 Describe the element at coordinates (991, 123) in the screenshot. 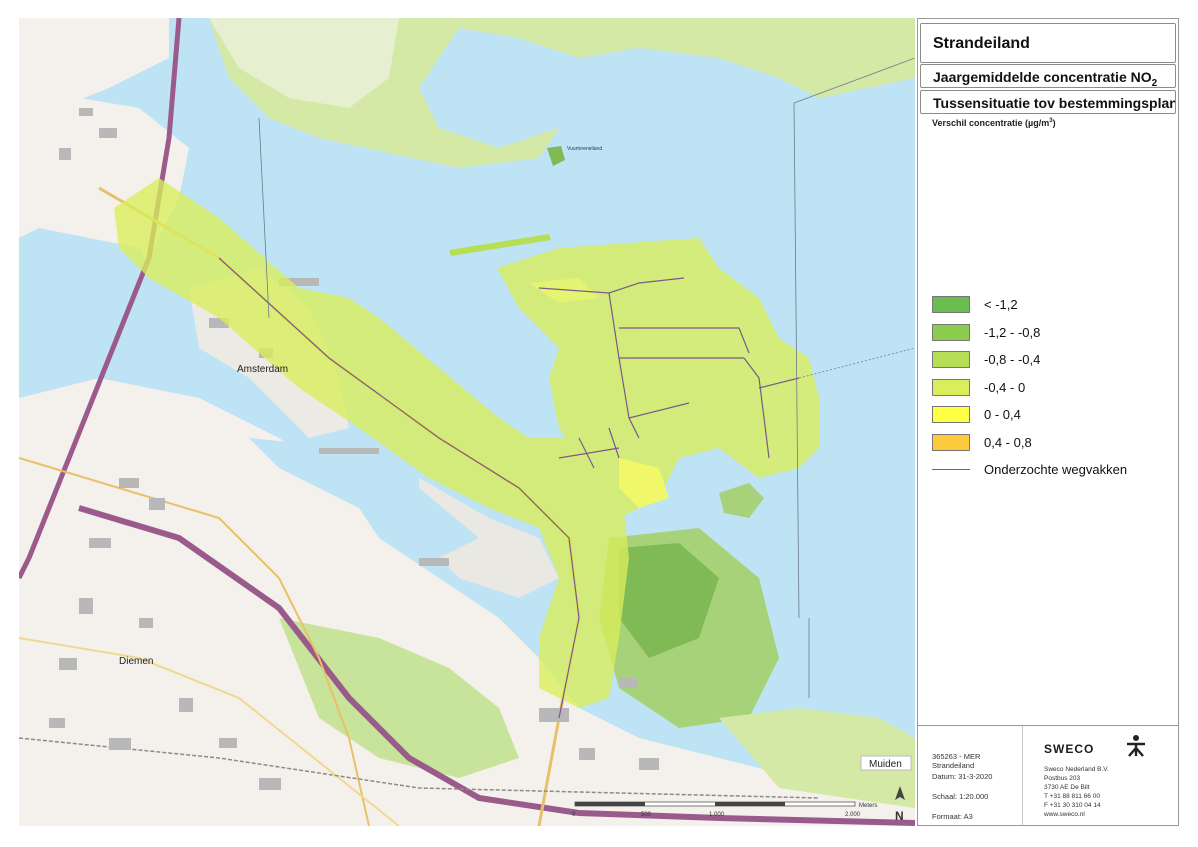

I see `unit-text: Verschil concentratie (µg/m` at that location.